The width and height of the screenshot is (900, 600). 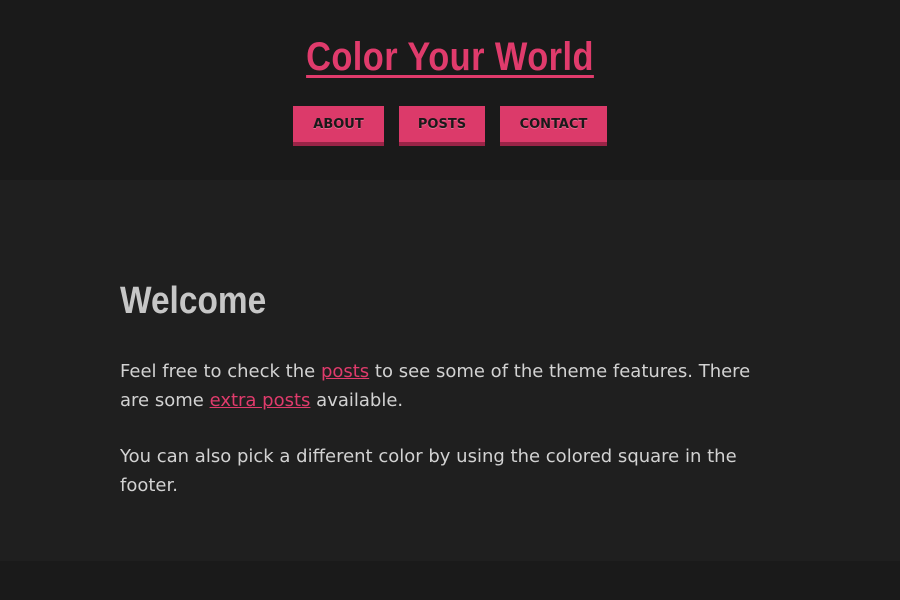 I want to click on page-title: Welcome, so click(x=193, y=301).